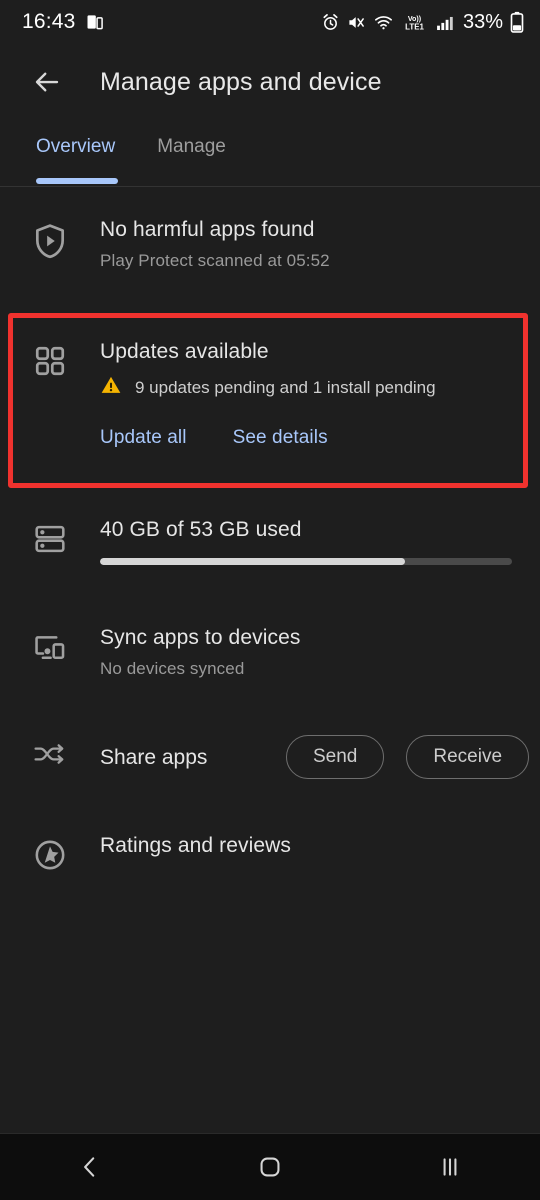  I want to click on share-apps-title: Share apps, so click(154, 757).